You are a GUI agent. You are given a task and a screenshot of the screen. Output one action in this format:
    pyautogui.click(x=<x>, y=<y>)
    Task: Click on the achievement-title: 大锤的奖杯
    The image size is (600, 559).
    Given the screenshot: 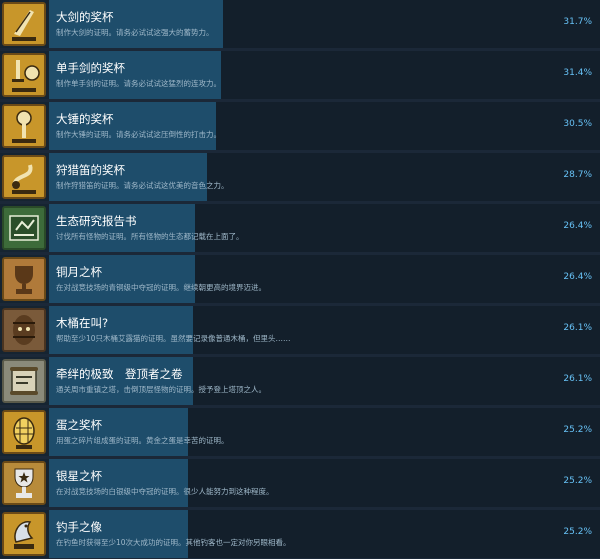 What is the action you would take?
    pyautogui.click(x=85, y=119)
    